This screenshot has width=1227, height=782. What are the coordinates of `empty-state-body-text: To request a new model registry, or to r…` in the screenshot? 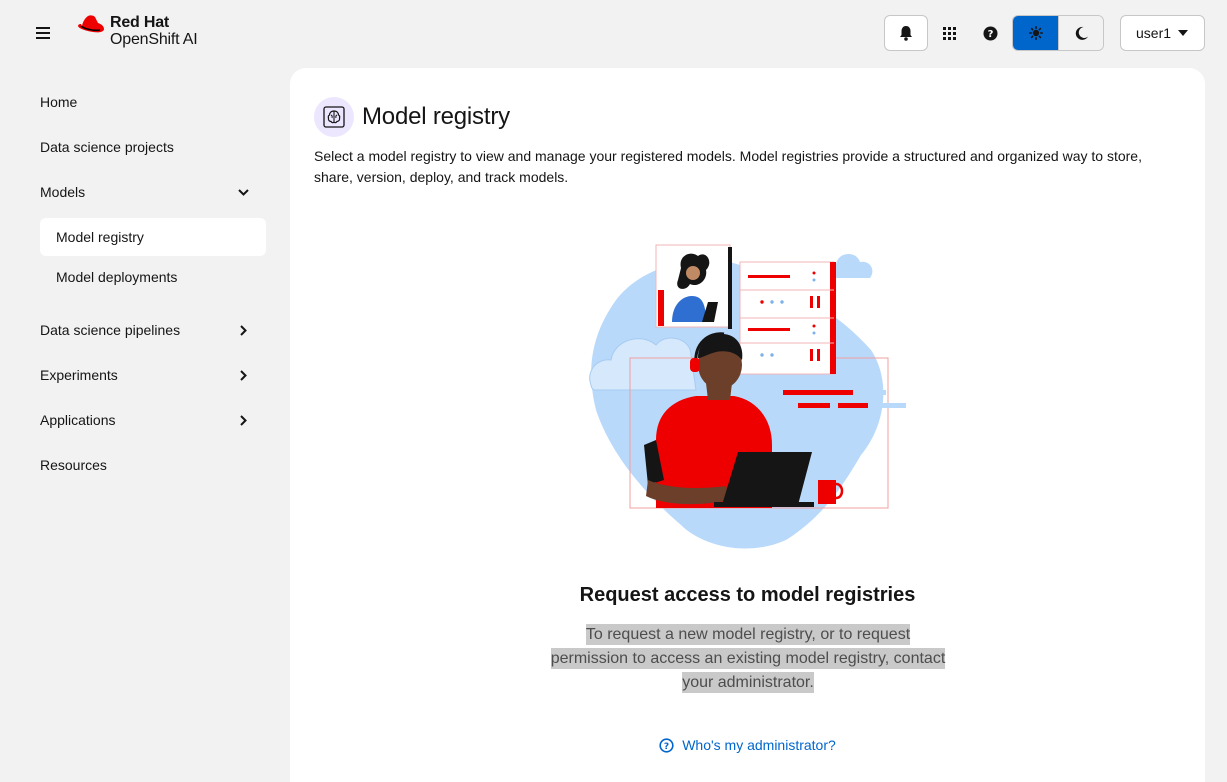 It's located at (748, 658).